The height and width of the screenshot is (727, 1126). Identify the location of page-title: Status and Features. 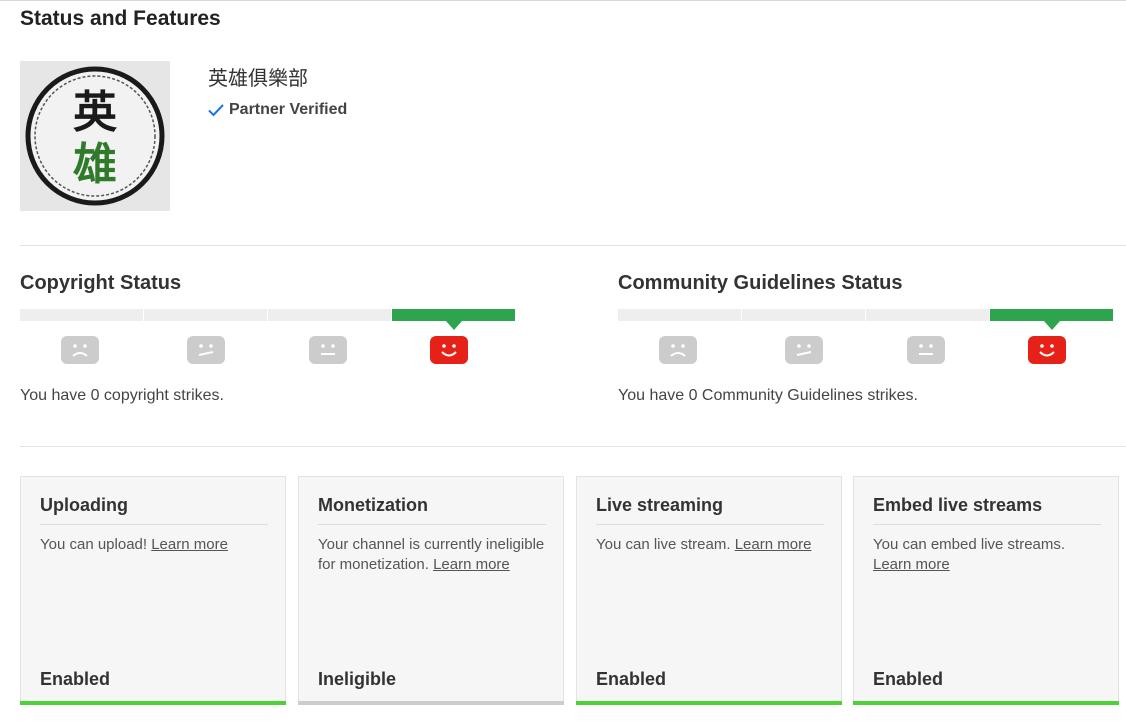
(120, 18).